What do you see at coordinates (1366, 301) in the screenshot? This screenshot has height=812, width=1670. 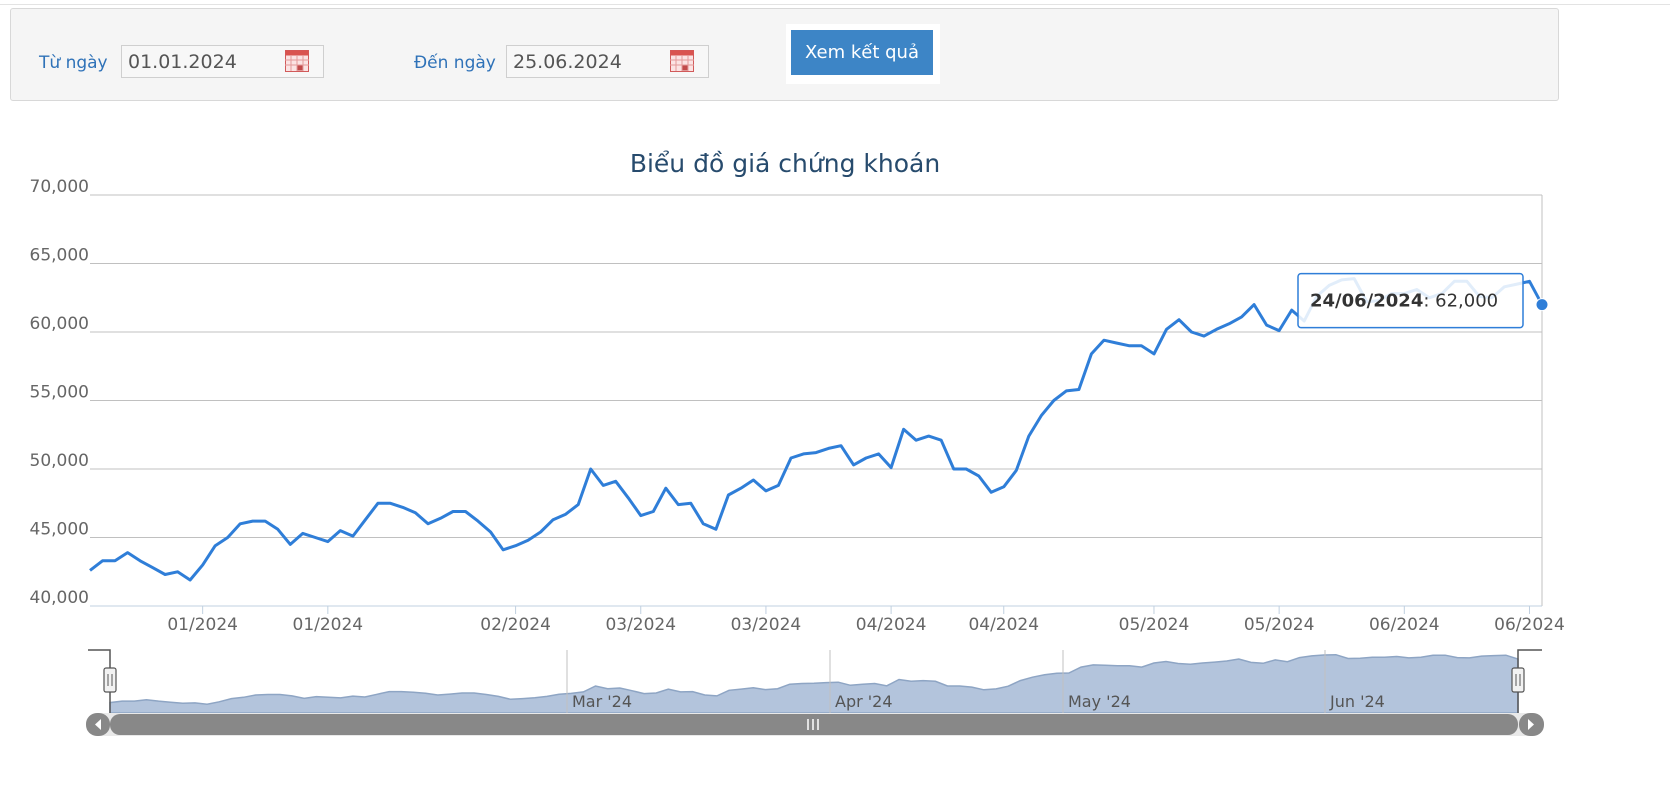 I see `tooltip-date: 24/06/2024` at bounding box center [1366, 301].